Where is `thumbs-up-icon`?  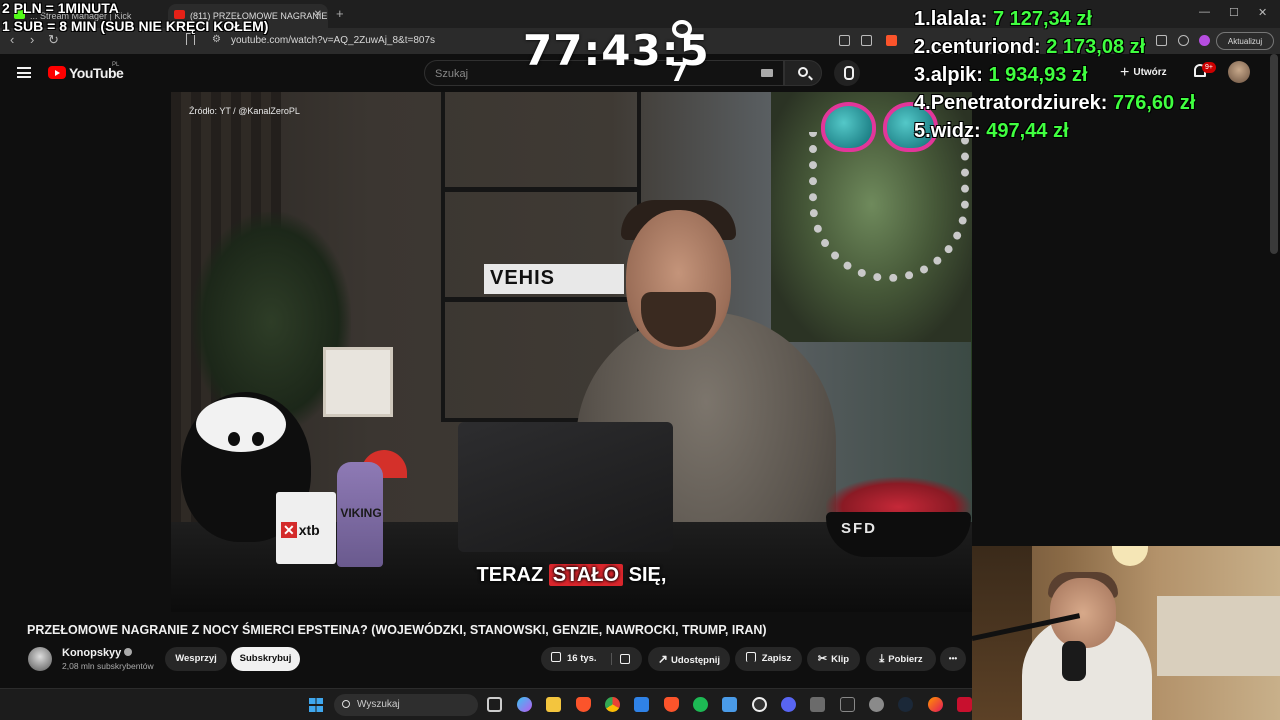 thumbs-up-icon is located at coordinates (556, 657).